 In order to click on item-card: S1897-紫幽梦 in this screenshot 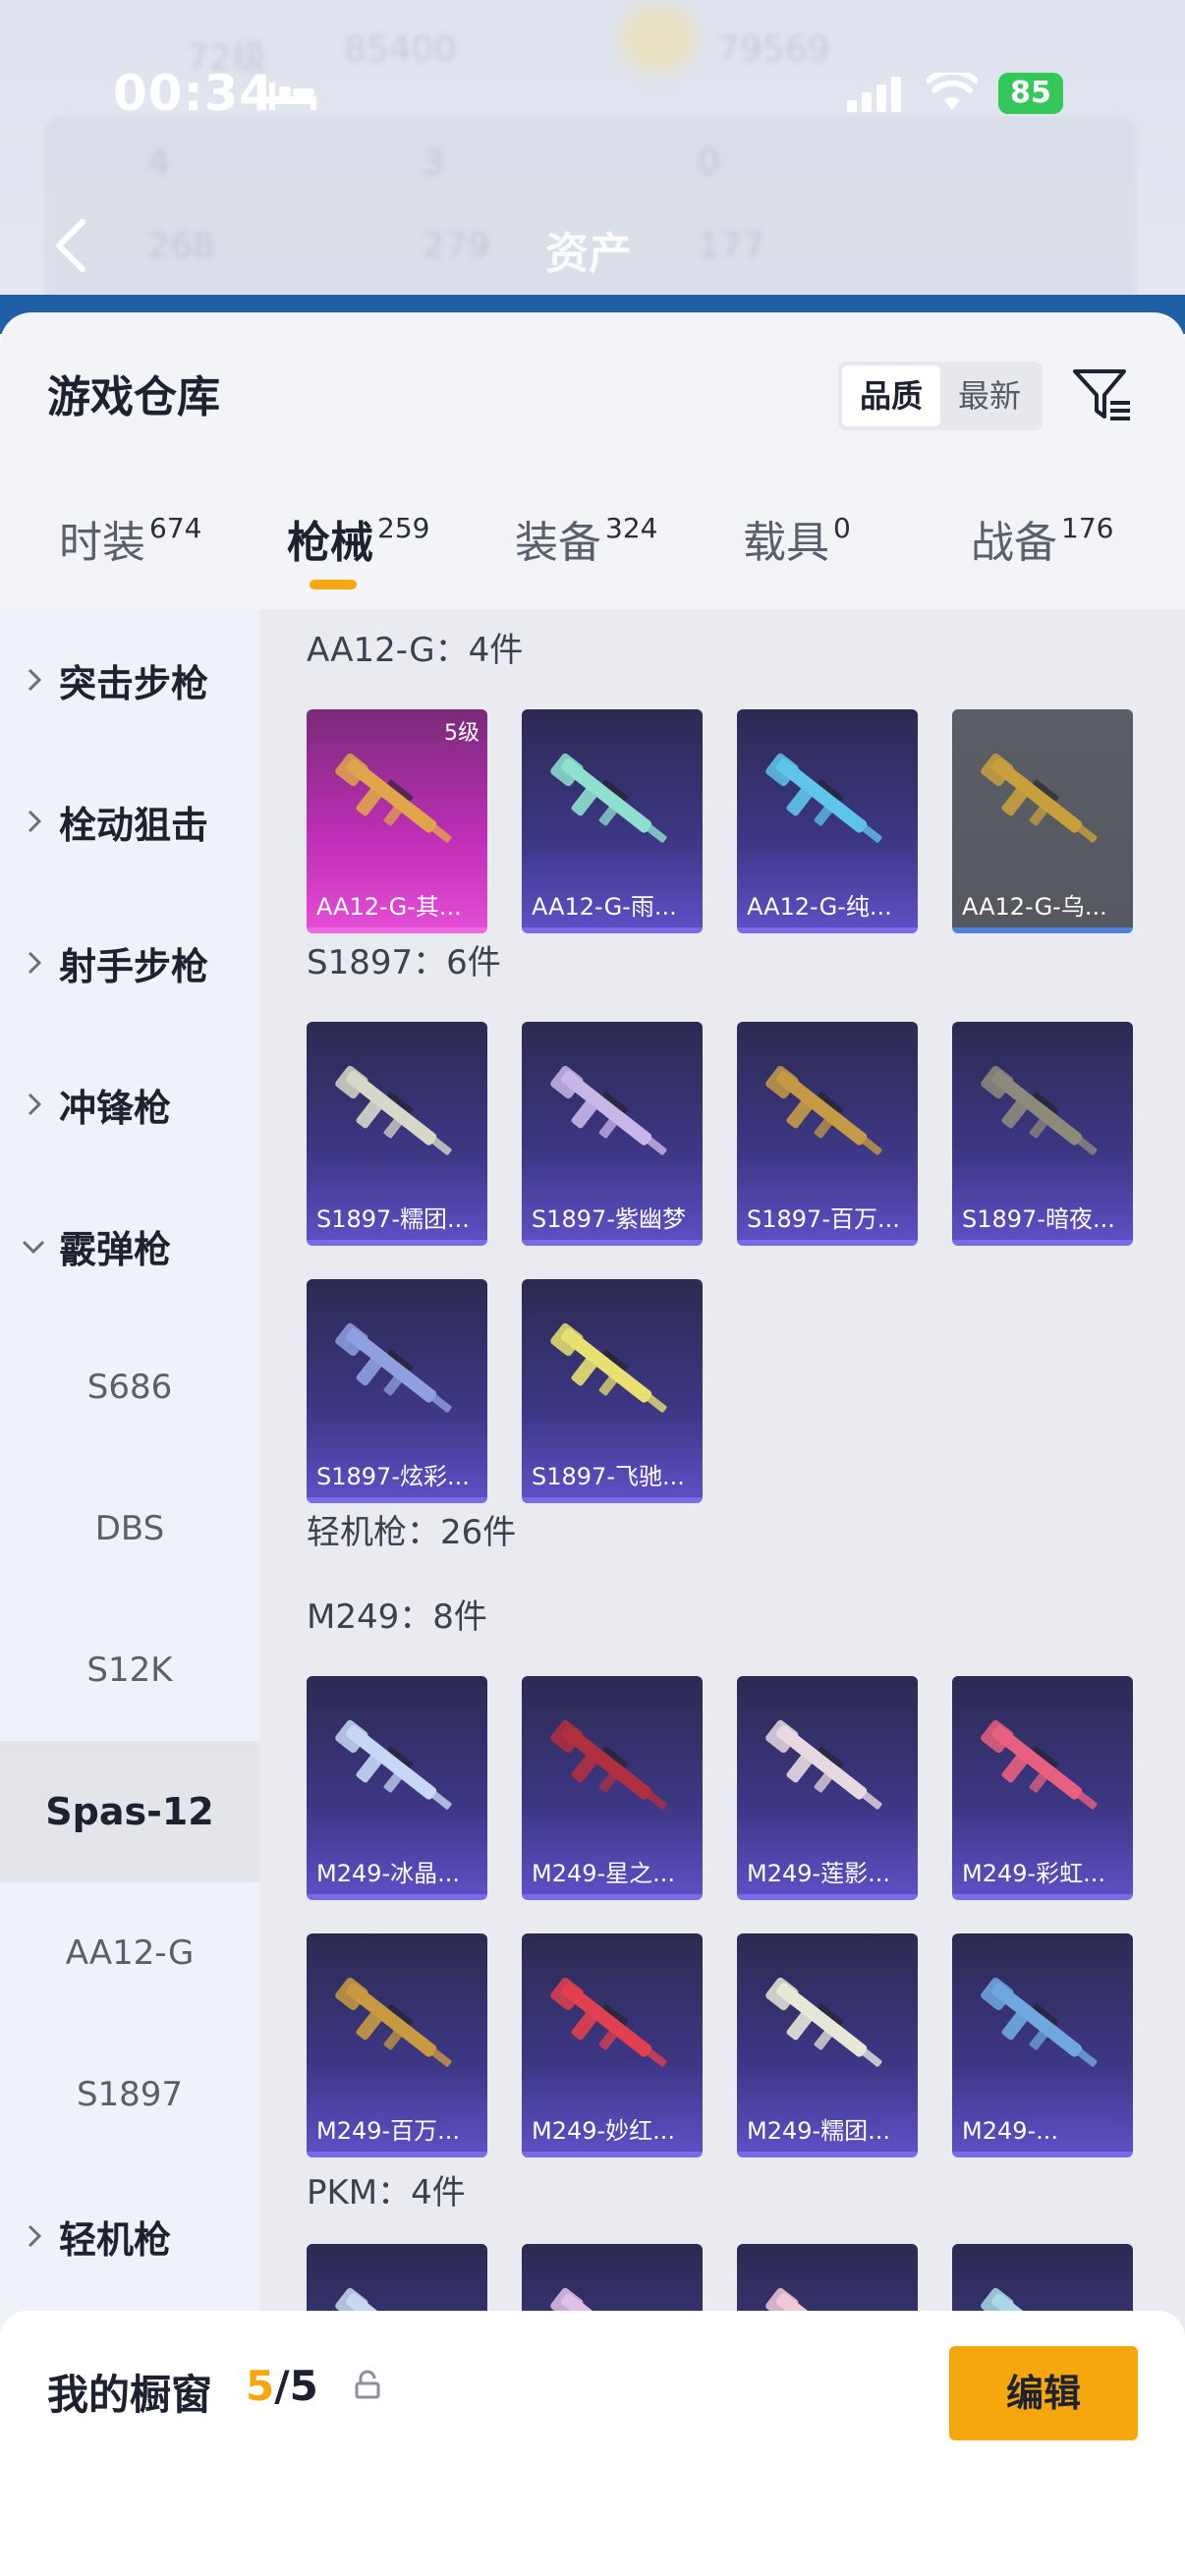, I will do `click(612, 1134)`.